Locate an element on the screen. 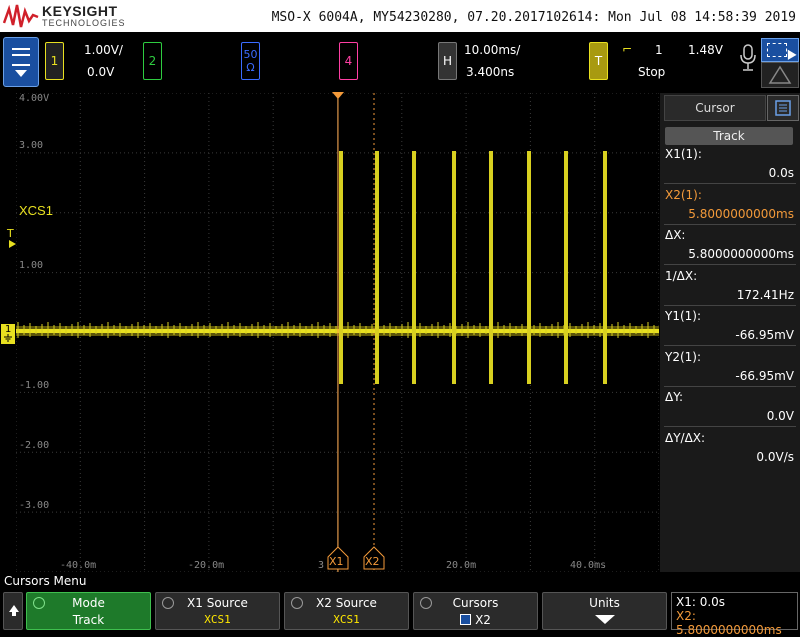 This screenshot has width=800, height=637. x1-source-value: XCS1 is located at coordinates (217, 619).